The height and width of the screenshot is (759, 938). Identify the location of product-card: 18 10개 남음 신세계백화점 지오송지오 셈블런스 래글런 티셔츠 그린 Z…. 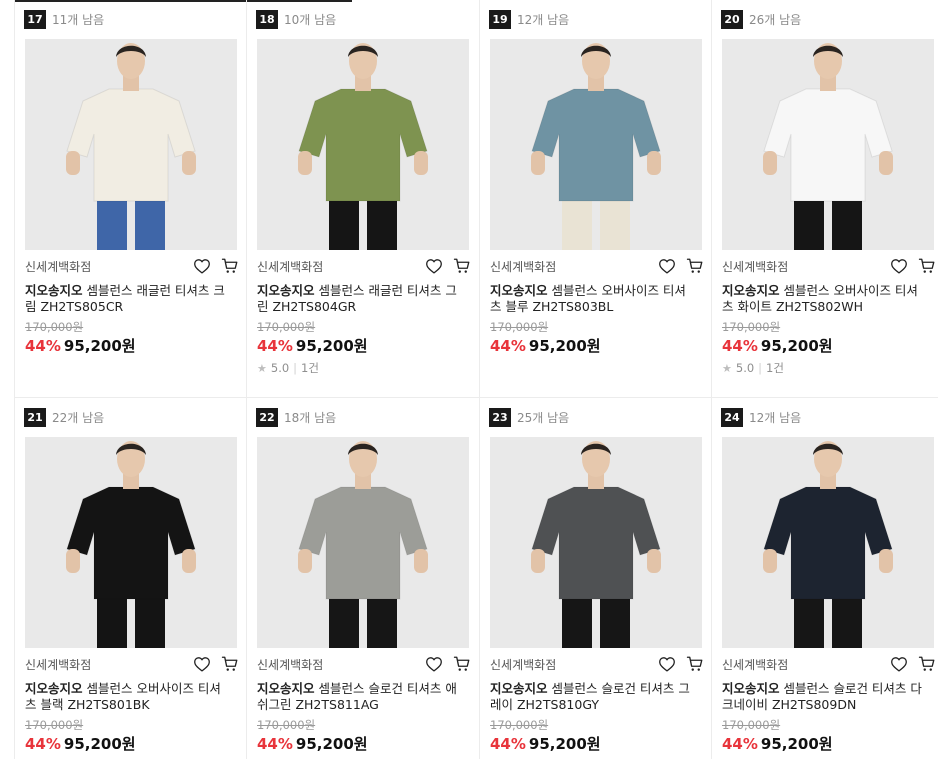
(362, 199).